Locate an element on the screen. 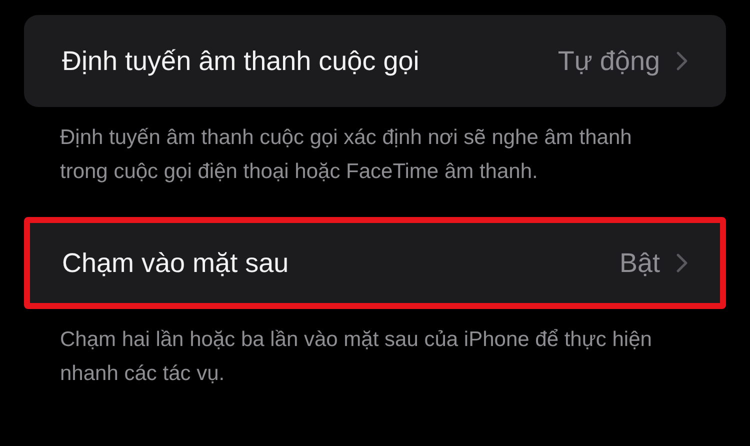 The width and height of the screenshot is (750, 446). row-value: Tự động is located at coordinates (609, 61).